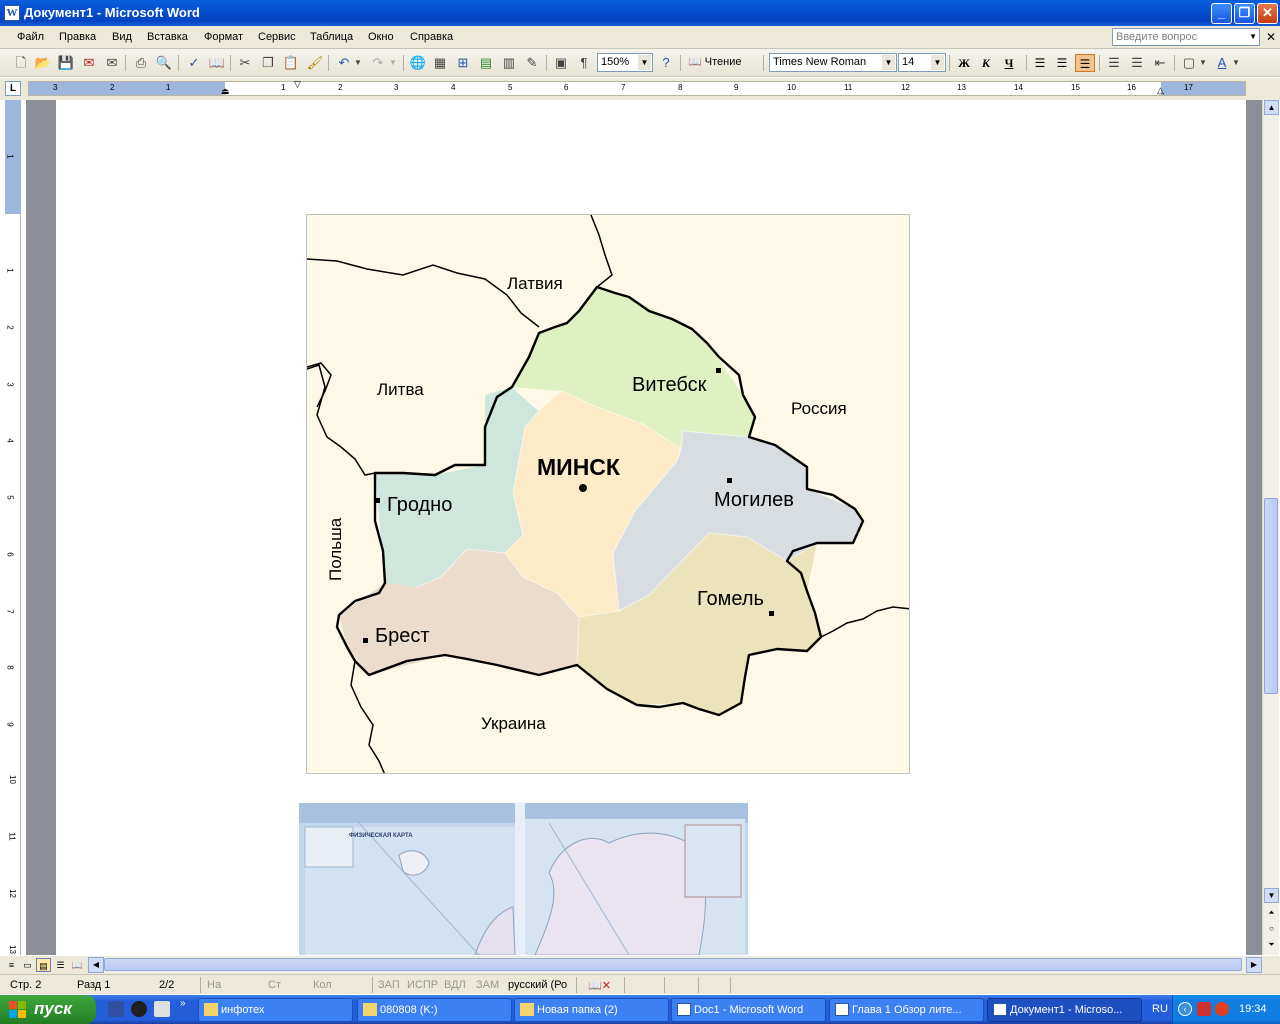  What do you see at coordinates (455, 985) in the screenshot?
I see `status-extend: ВДЛ` at bounding box center [455, 985].